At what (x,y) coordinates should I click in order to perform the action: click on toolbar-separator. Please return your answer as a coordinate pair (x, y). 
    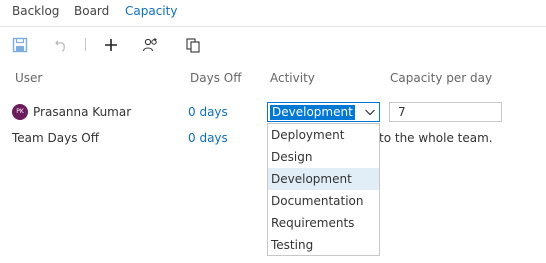
    Looking at the image, I should click on (85, 44).